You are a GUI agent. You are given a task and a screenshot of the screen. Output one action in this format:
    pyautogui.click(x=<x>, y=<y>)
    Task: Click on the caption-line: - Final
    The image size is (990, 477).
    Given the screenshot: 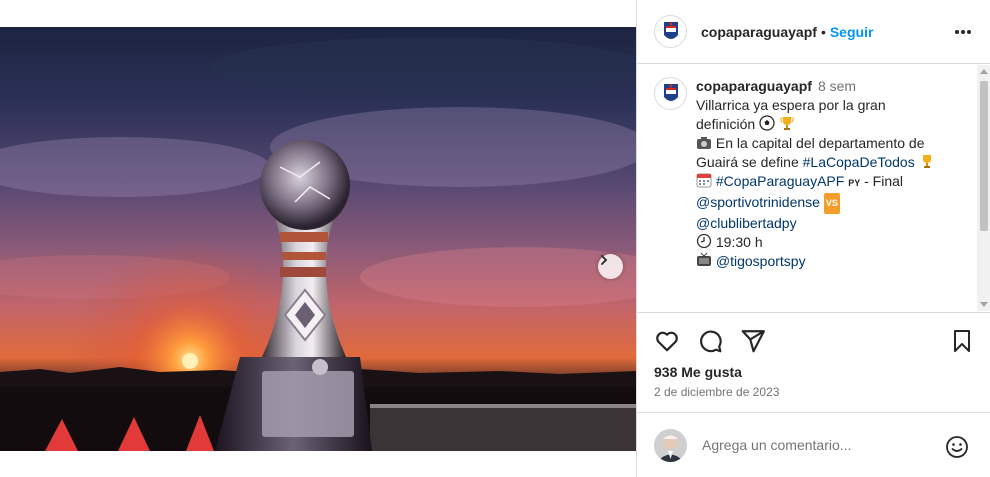 What is the action you would take?
    pyautogui.click(x=884, y=181)
    